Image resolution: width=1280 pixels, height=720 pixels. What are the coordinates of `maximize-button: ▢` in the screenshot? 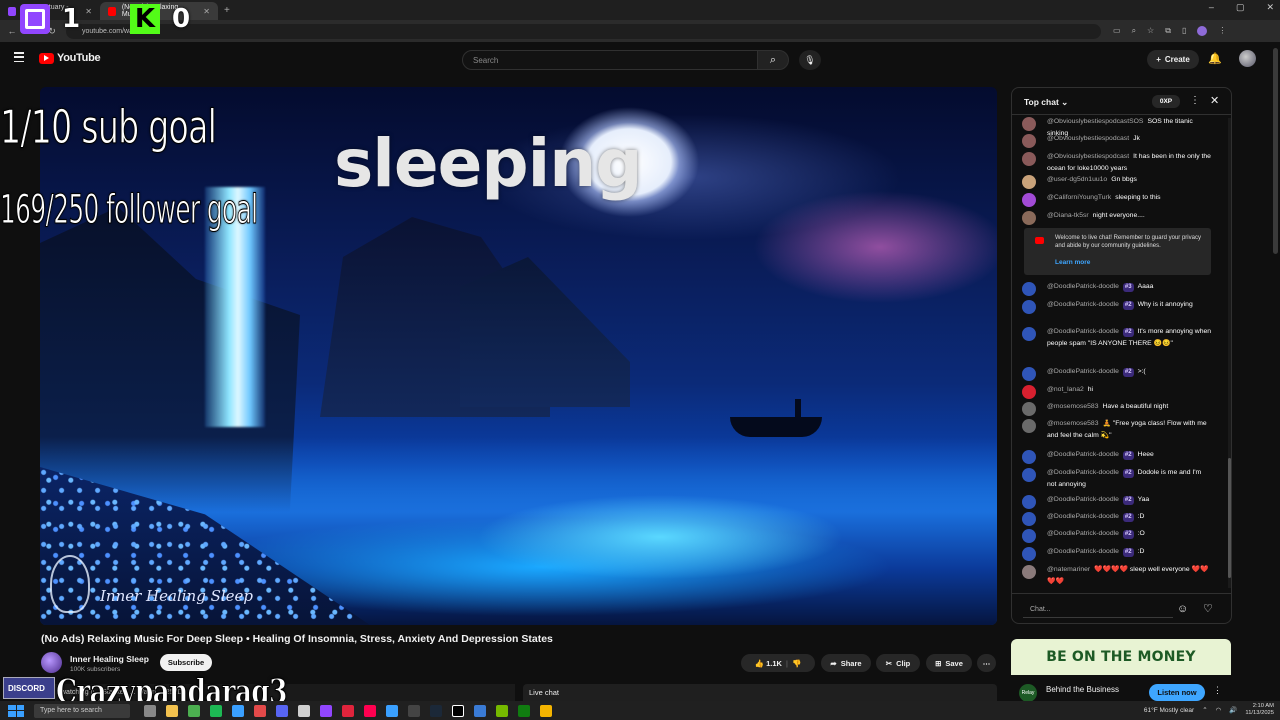 It's located at (1240, 7).